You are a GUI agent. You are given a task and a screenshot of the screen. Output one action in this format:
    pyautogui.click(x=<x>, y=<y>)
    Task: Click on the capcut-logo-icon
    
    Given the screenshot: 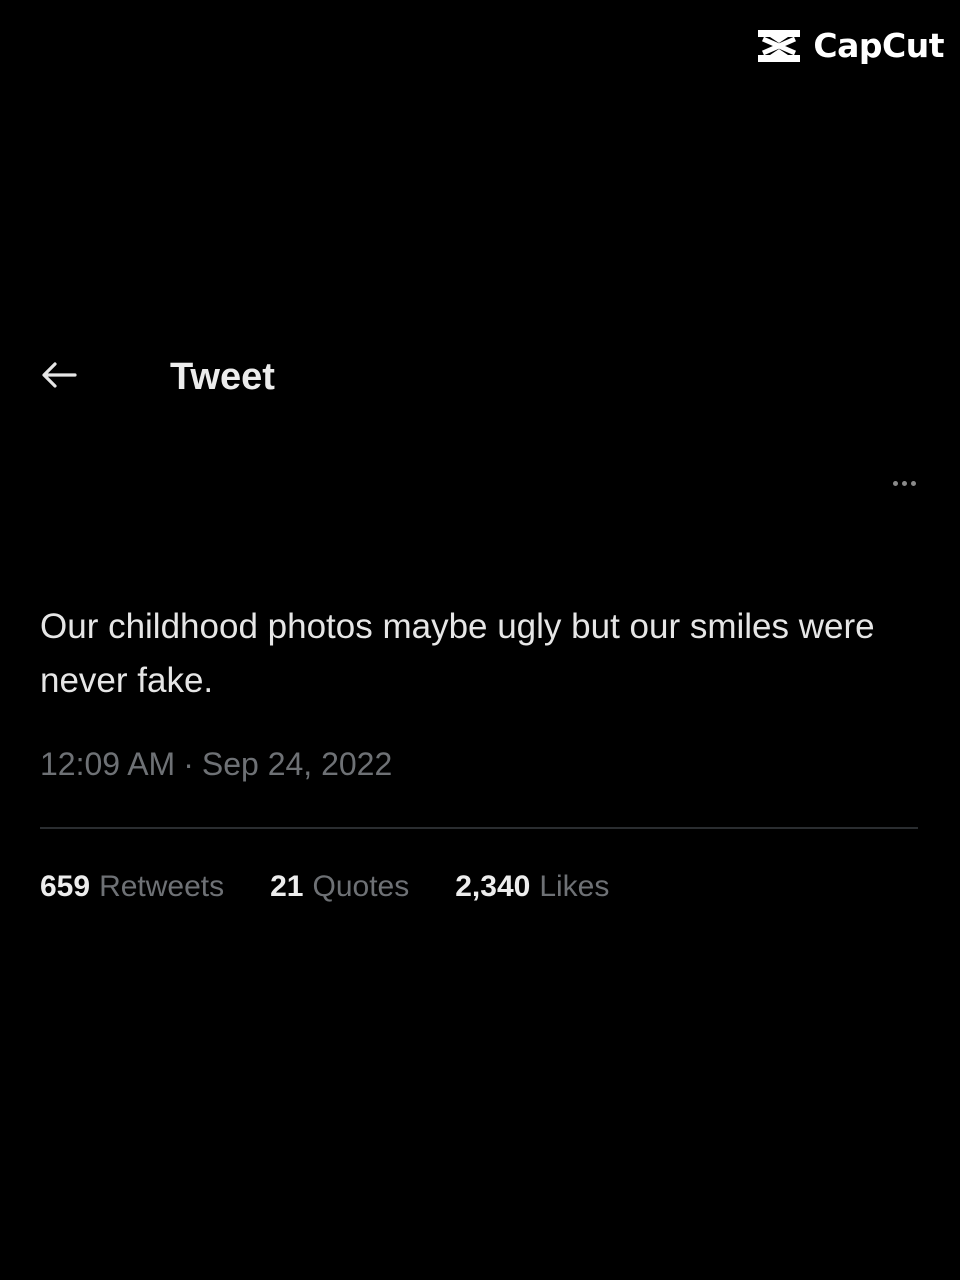 What is the action you would take?
    pyautogui.click(x=779, y=46)
    